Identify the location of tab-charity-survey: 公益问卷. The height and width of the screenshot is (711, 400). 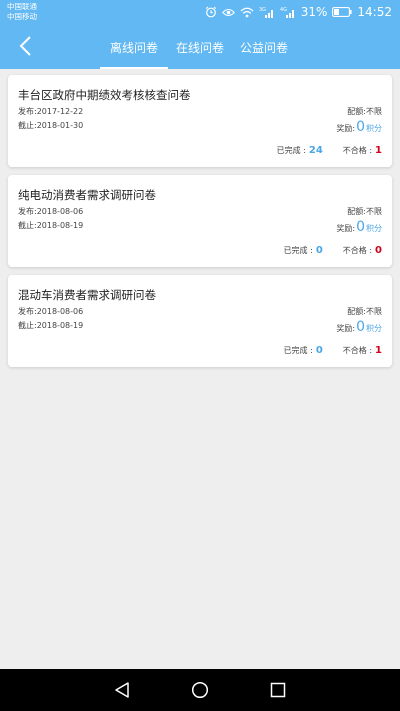
(264, 50).